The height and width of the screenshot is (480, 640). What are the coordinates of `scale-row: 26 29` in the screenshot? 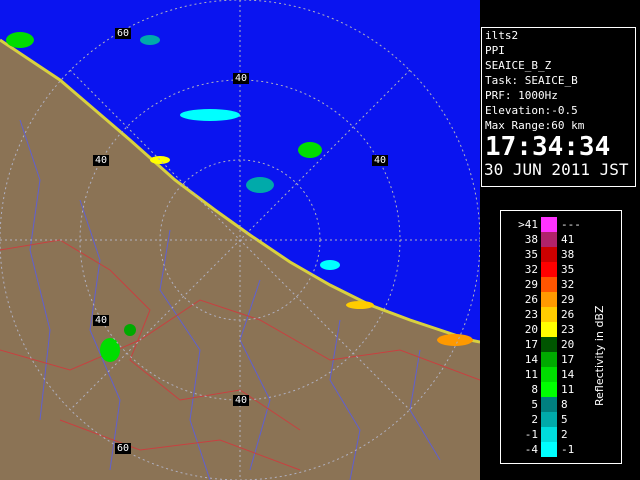 It's located at (551, 299).